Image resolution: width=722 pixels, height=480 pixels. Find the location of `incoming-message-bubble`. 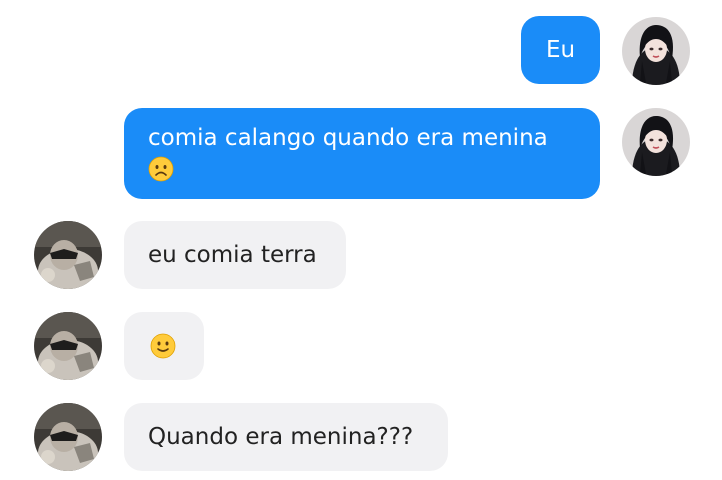

incoming-message-bubble is located at coordinates (164, 346).